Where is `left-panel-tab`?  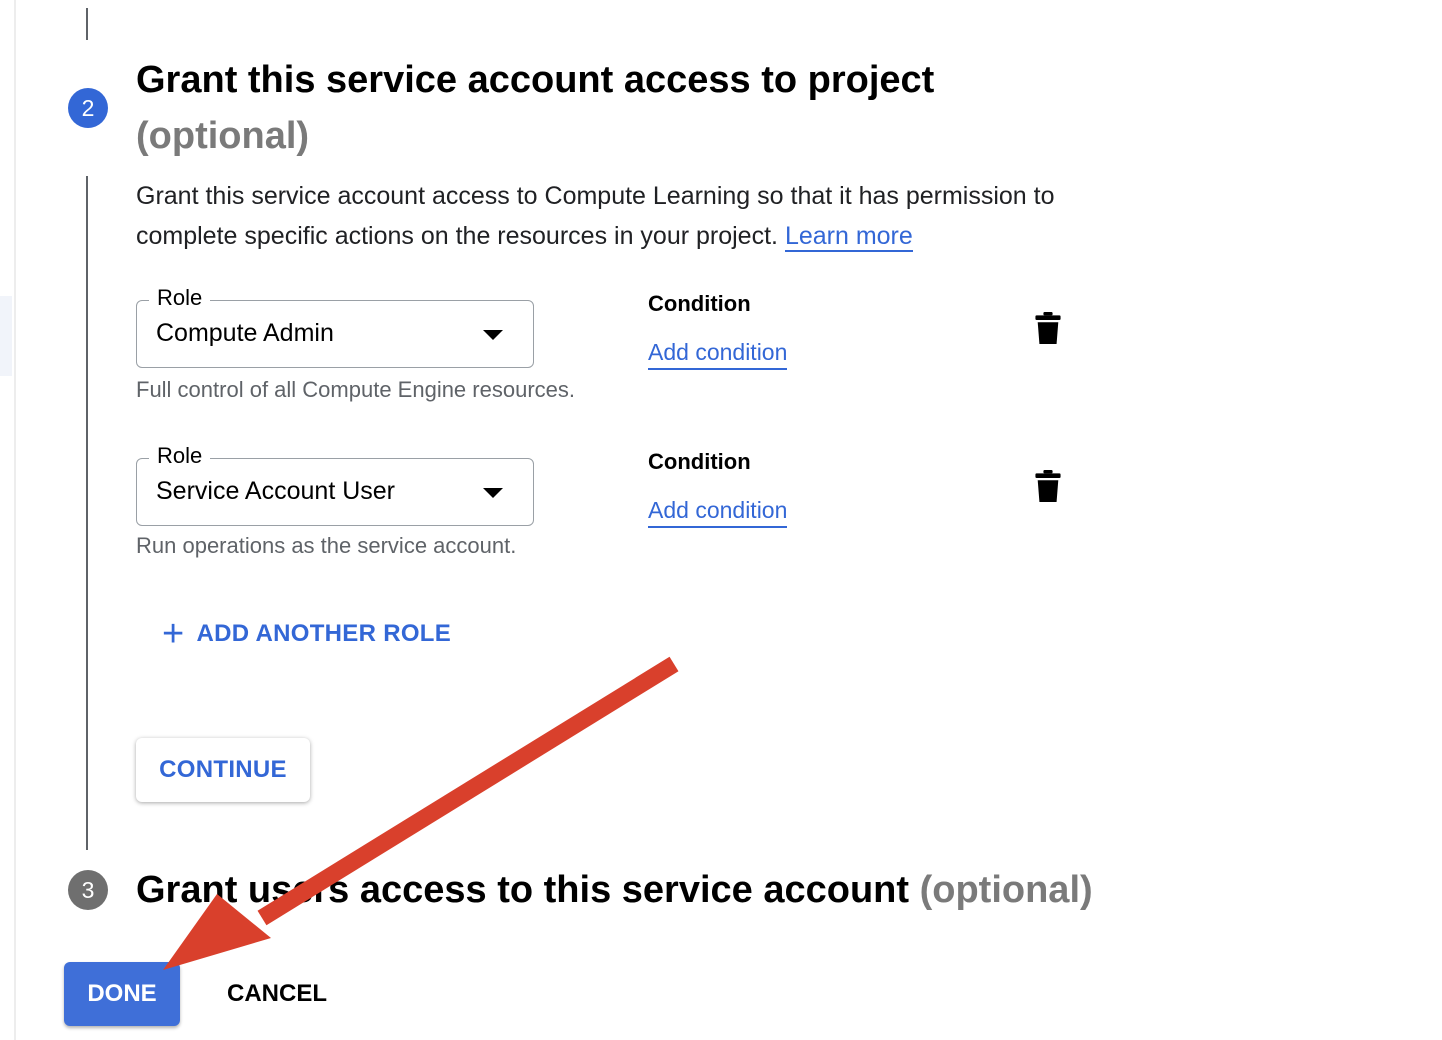
left-panel-tab is located at coordinates (6, 336).